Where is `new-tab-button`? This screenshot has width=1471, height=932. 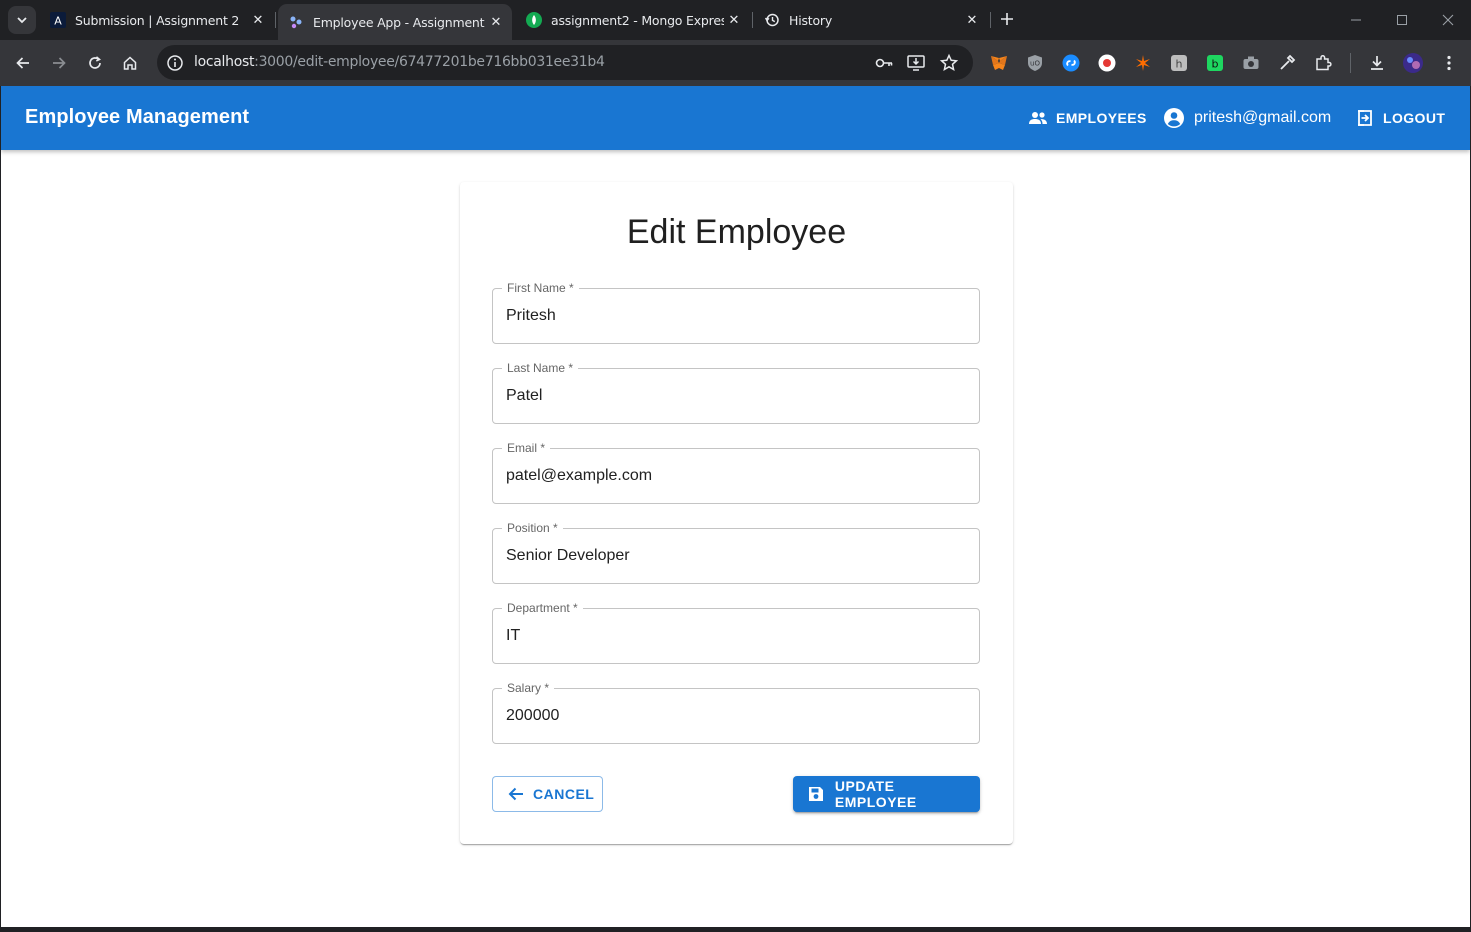
new-tab-button is located at coordinates (1007, 19).